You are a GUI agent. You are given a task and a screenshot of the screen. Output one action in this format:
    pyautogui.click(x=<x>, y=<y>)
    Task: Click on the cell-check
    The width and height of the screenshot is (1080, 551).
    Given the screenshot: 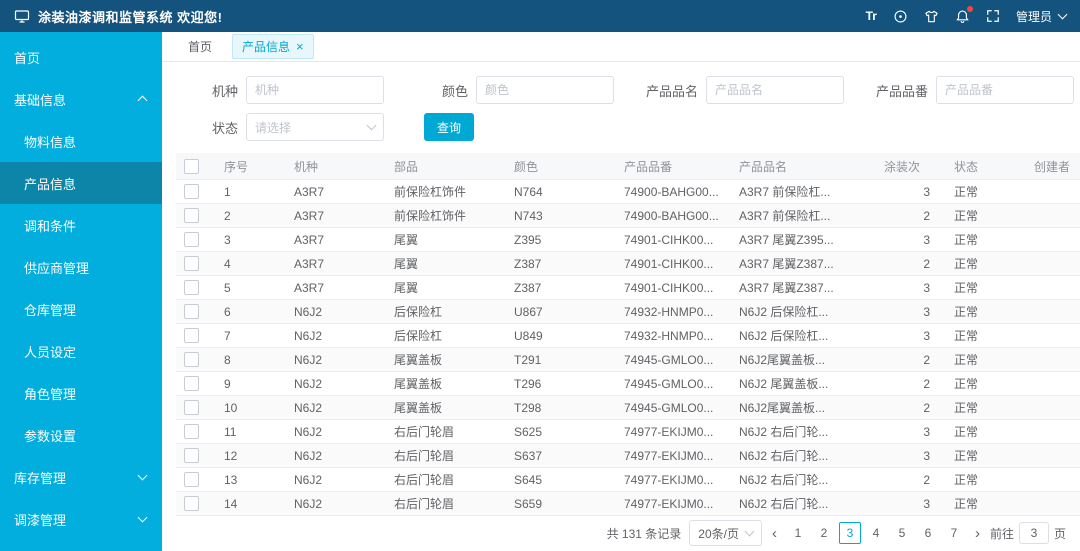 What is the action you would take?
    pyautogui.click(x=195, y=479)
    